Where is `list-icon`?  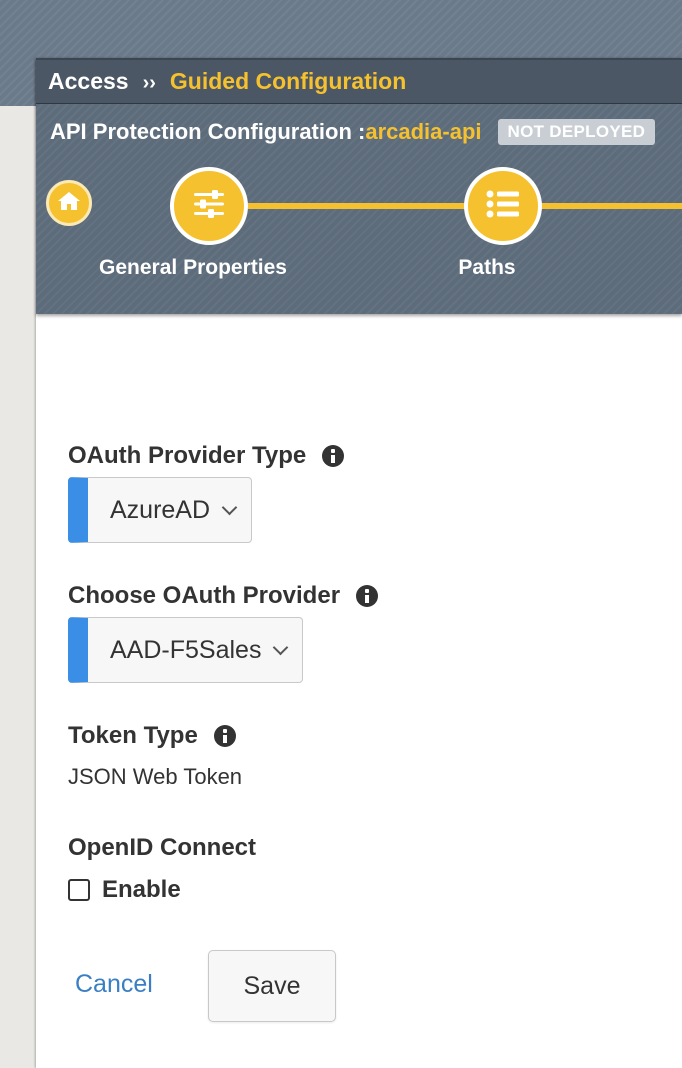 list-icon is located at coordinates (503, 206).